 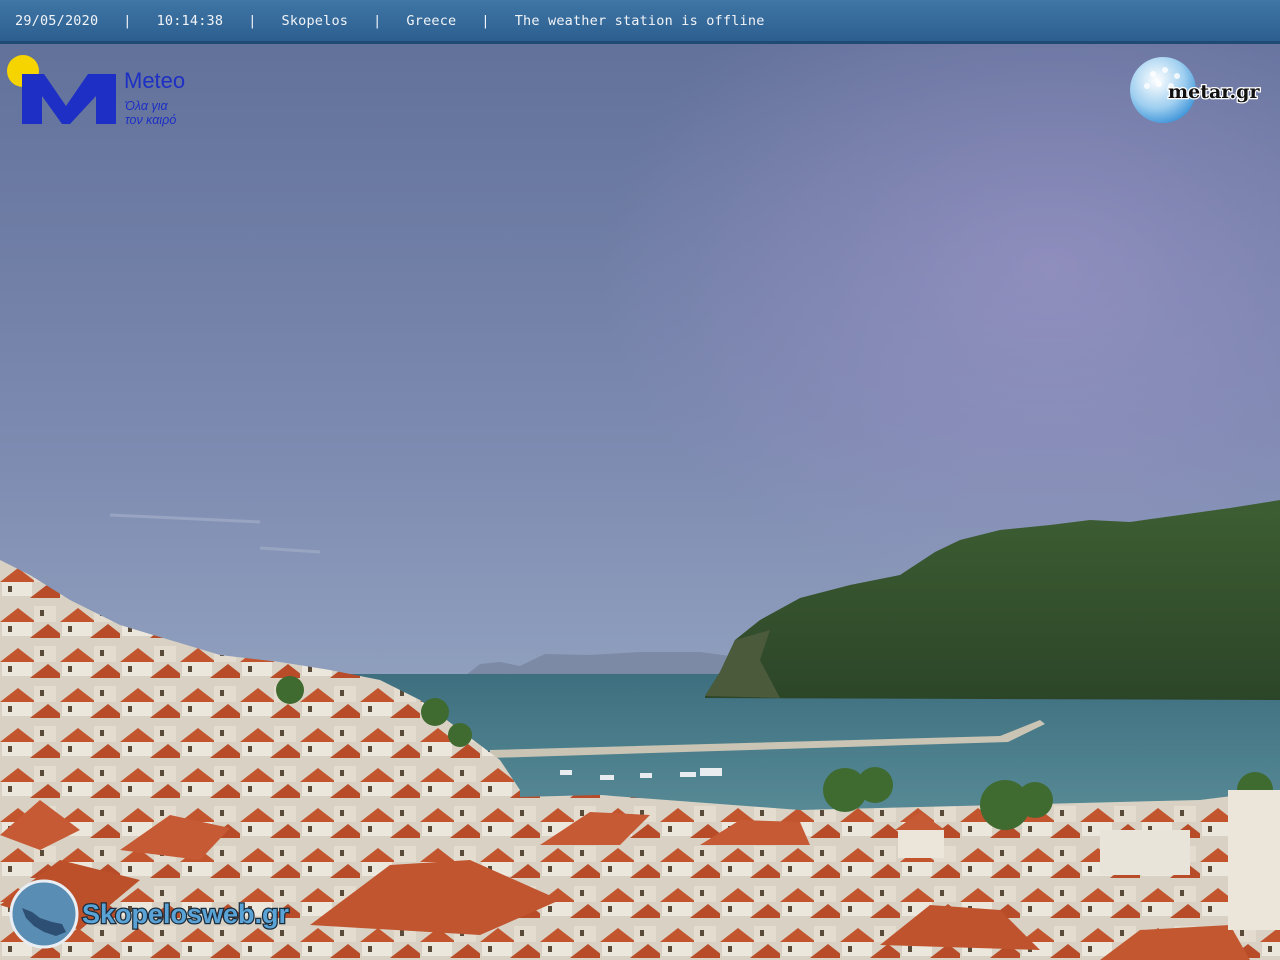 I want to click on metar-logo: metar.gr, so click(x=1196, y=90).